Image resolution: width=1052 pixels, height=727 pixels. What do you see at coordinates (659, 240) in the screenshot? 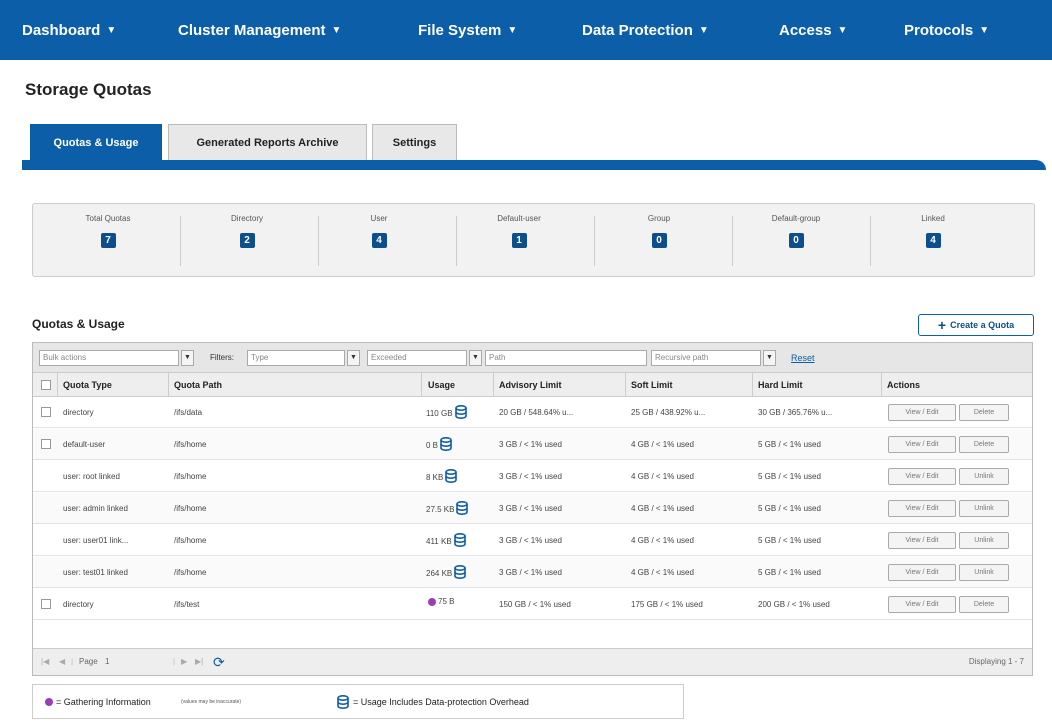
I see `summary-count-badge: 0` at bounding box center [659, 240].